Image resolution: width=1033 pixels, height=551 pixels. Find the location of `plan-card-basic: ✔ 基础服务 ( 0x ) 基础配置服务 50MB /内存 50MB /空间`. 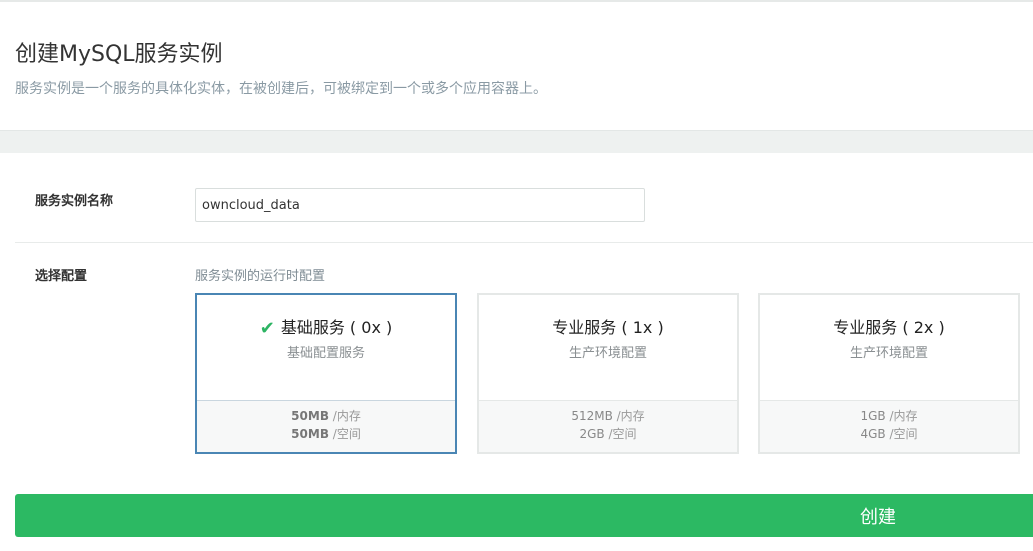

plan-card-basic: ✔ 基础服务 ( 0x ) 基础配置服务 50MB /内存 50MB /空间 is located at coordinates (326, 373).